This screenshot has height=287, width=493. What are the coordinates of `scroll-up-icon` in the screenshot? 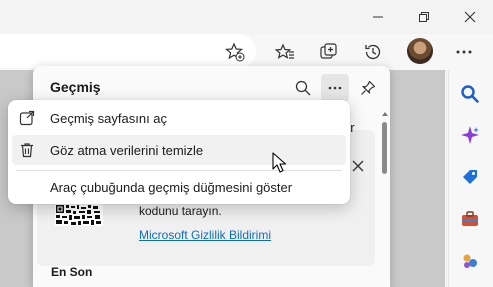 It's located at (385, 114).